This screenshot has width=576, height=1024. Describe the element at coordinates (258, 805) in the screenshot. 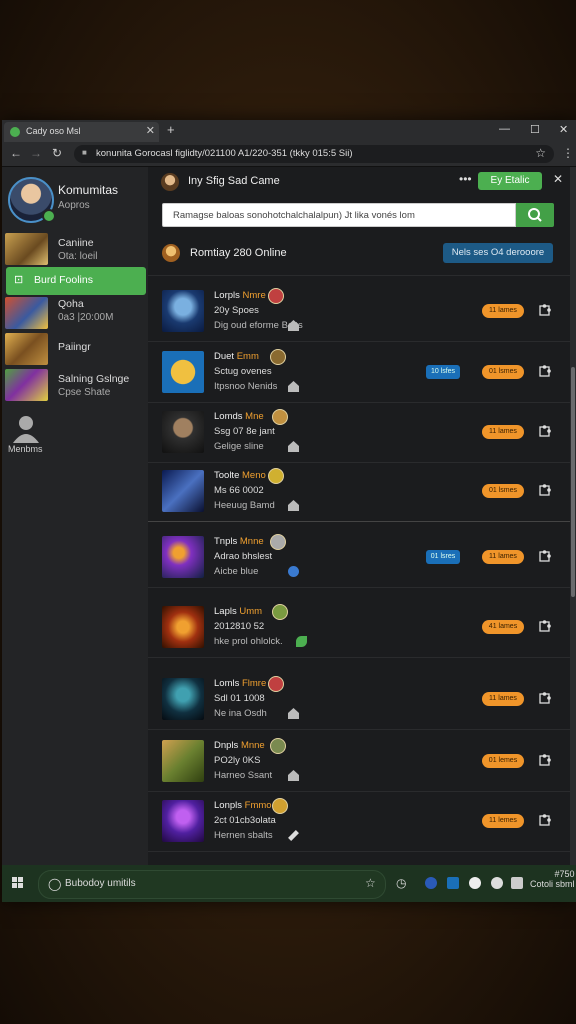

I see `row-tag: Fmmo` at that location.